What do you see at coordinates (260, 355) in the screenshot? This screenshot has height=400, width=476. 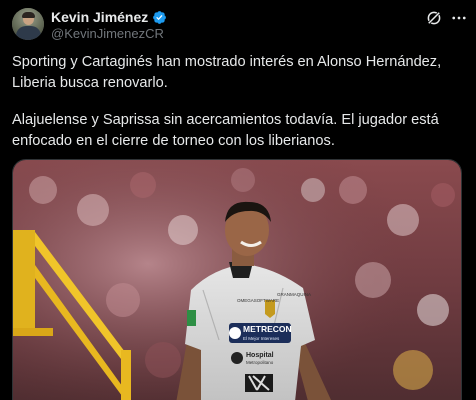 I see `jersey-sponsor-2-name: Hospital` at bounding box center [260, 355].